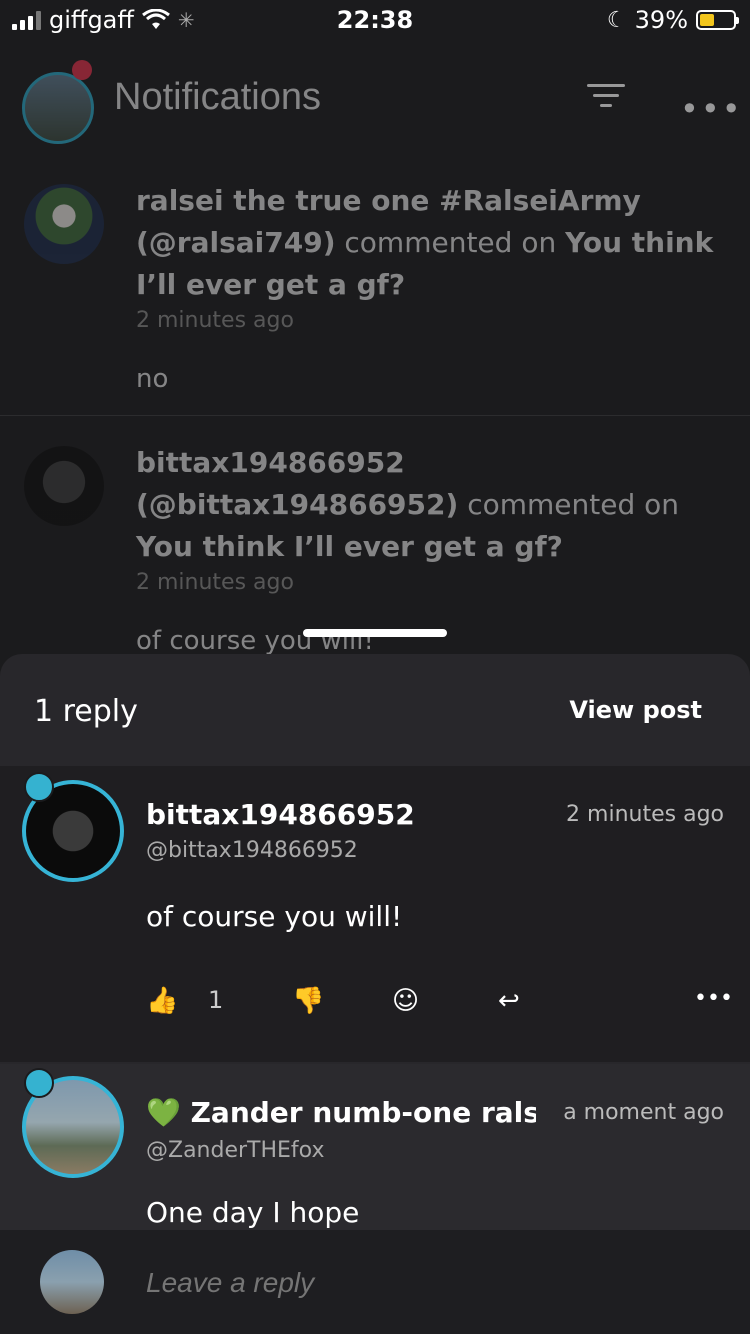  I want to click on comment-author: 💚 Zander numb-one ralsei, so click(341, 1112).